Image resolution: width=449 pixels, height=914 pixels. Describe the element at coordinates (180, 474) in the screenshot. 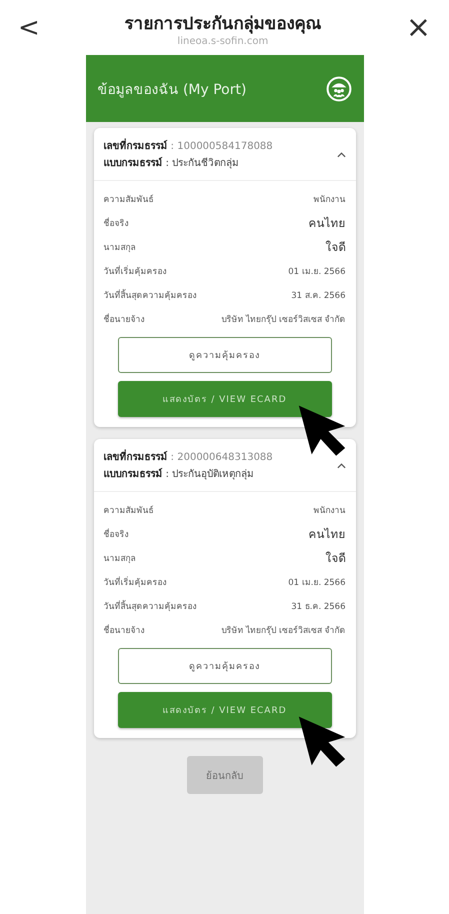

I see `policy-type: แบบกรมธรรม์ : ประกันอุบัติเหตุกลุ่ม` at that location.